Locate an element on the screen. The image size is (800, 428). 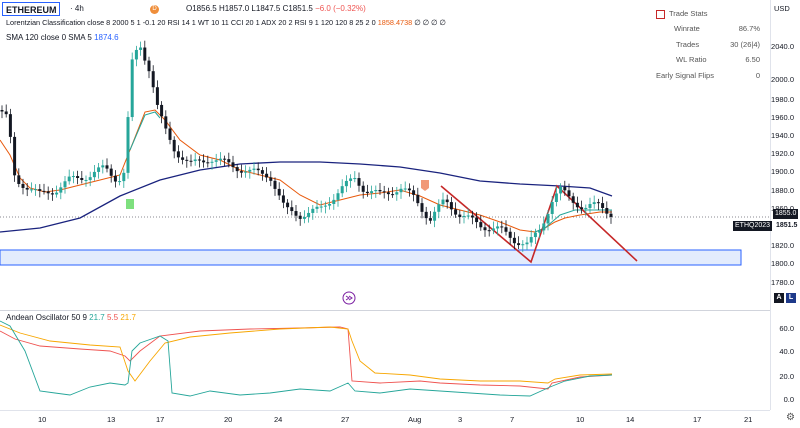
currency-label: USD is located at coordinates (782, 8).